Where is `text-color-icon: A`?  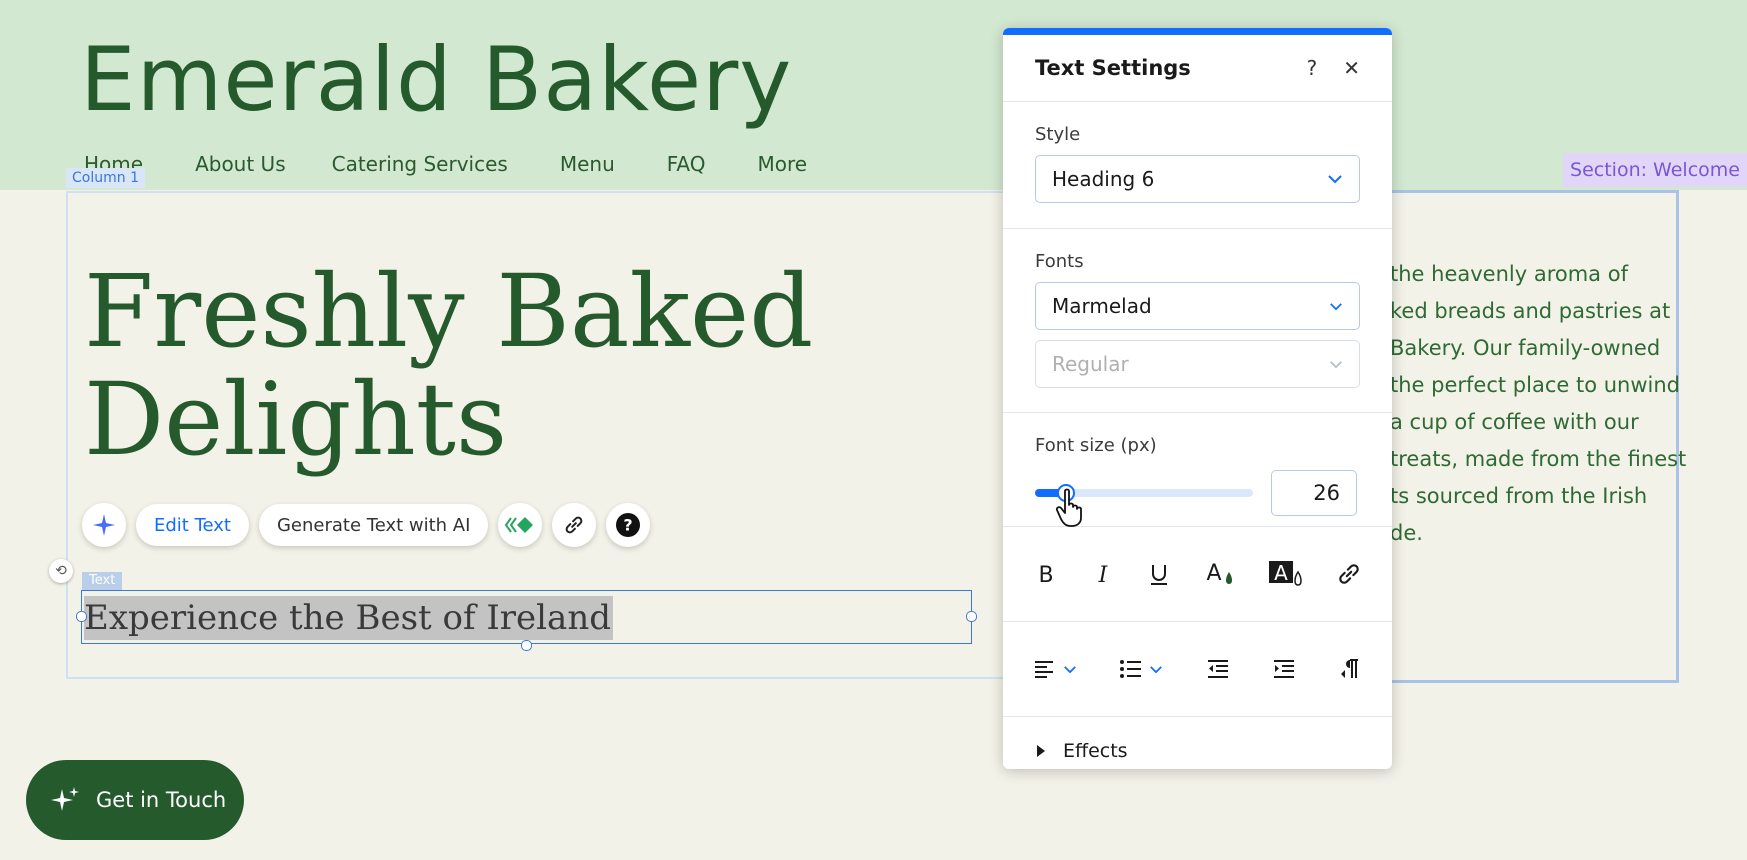 text-color-icon: A is located at coordinates (1220, 574).